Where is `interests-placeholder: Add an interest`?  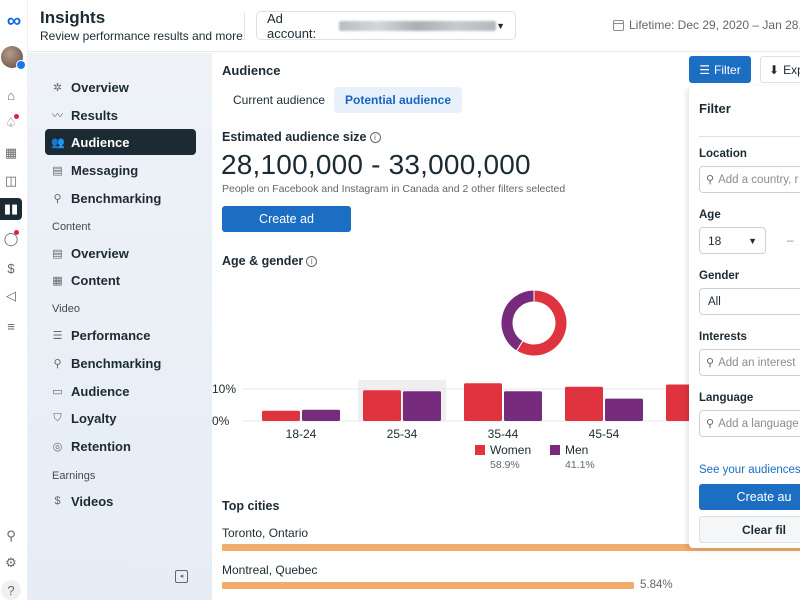
interests-placeholder: Add an interest is located at coordinates (757, 362).